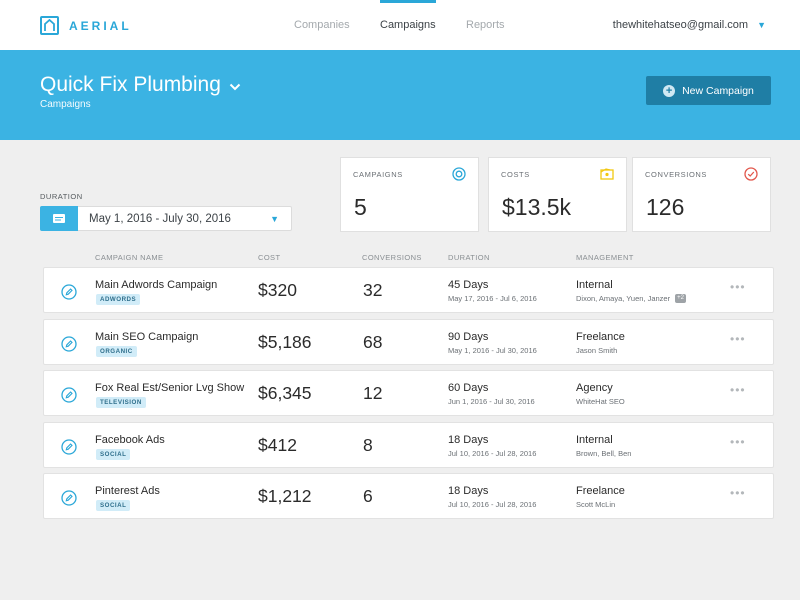 The image size is (800, 600). I want to click on campaign-name: Main Adwords Campaign, so click(156, 285).